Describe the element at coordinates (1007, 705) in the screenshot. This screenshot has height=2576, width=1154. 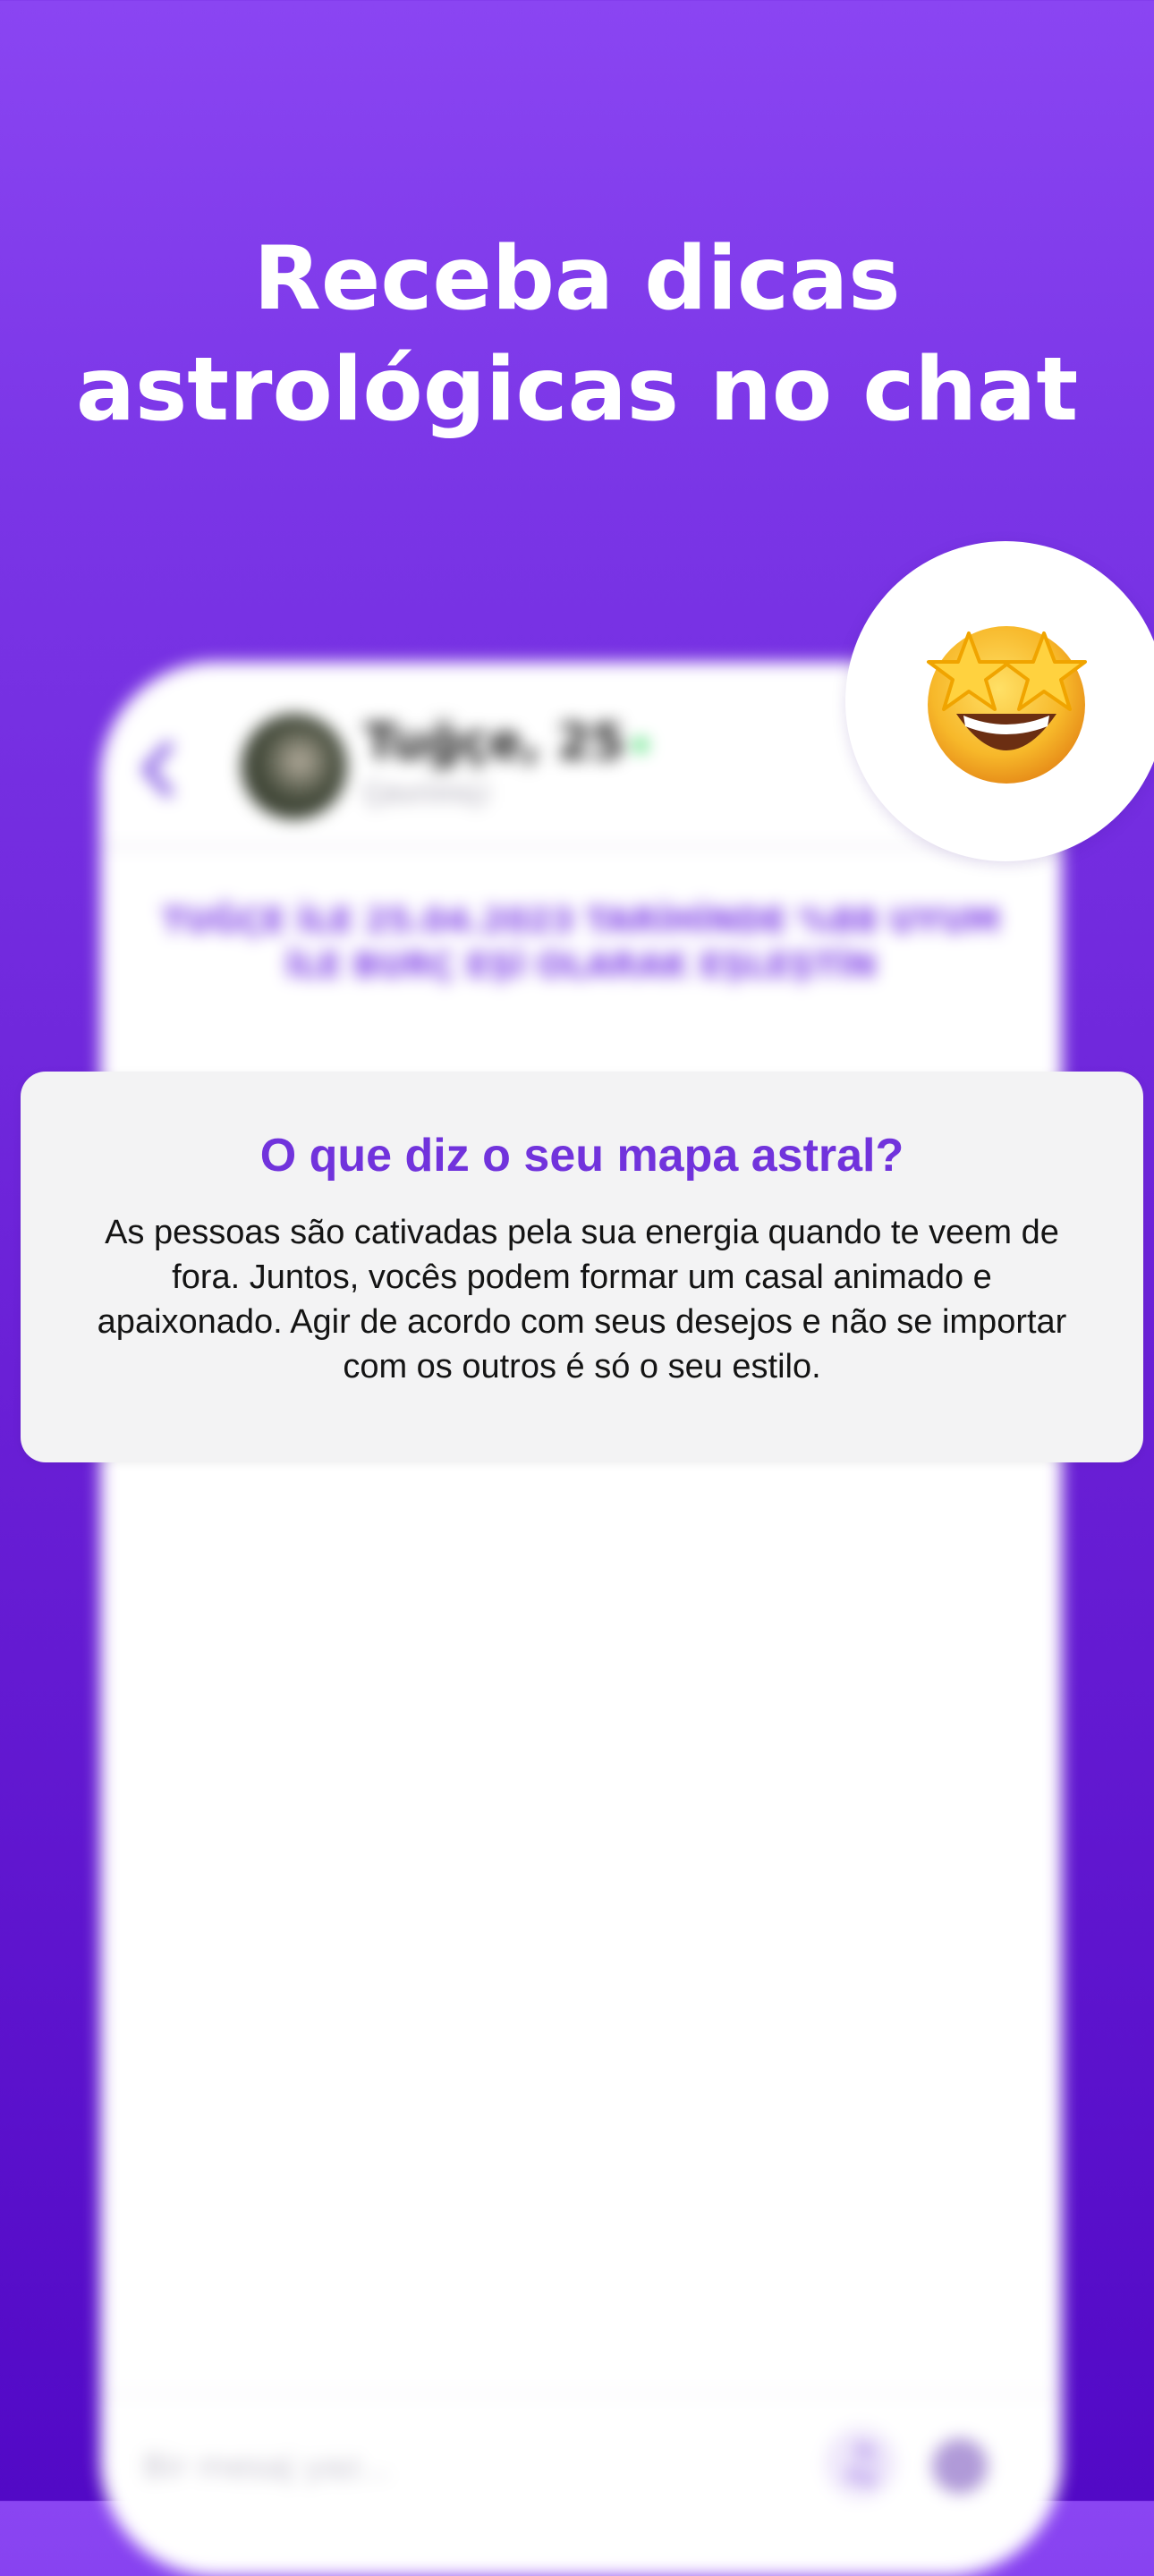
I see `star-struck-emoji-icon` at that location.